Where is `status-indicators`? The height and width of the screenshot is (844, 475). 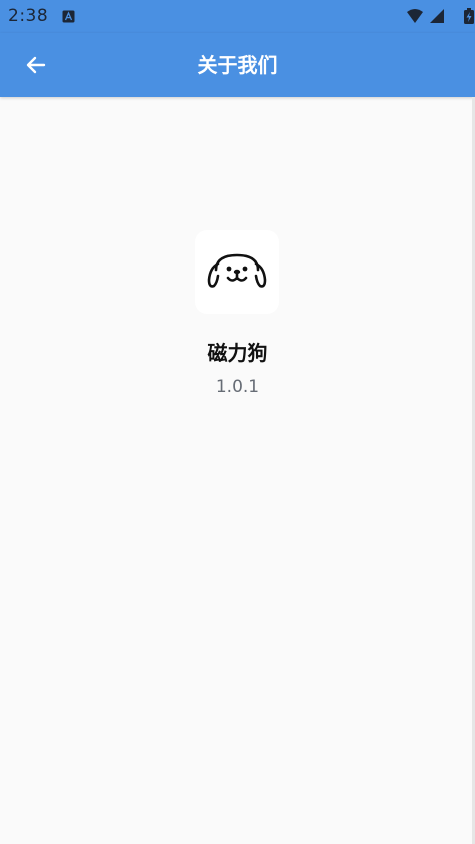
status-indicators is located at coordinates (440, 16).